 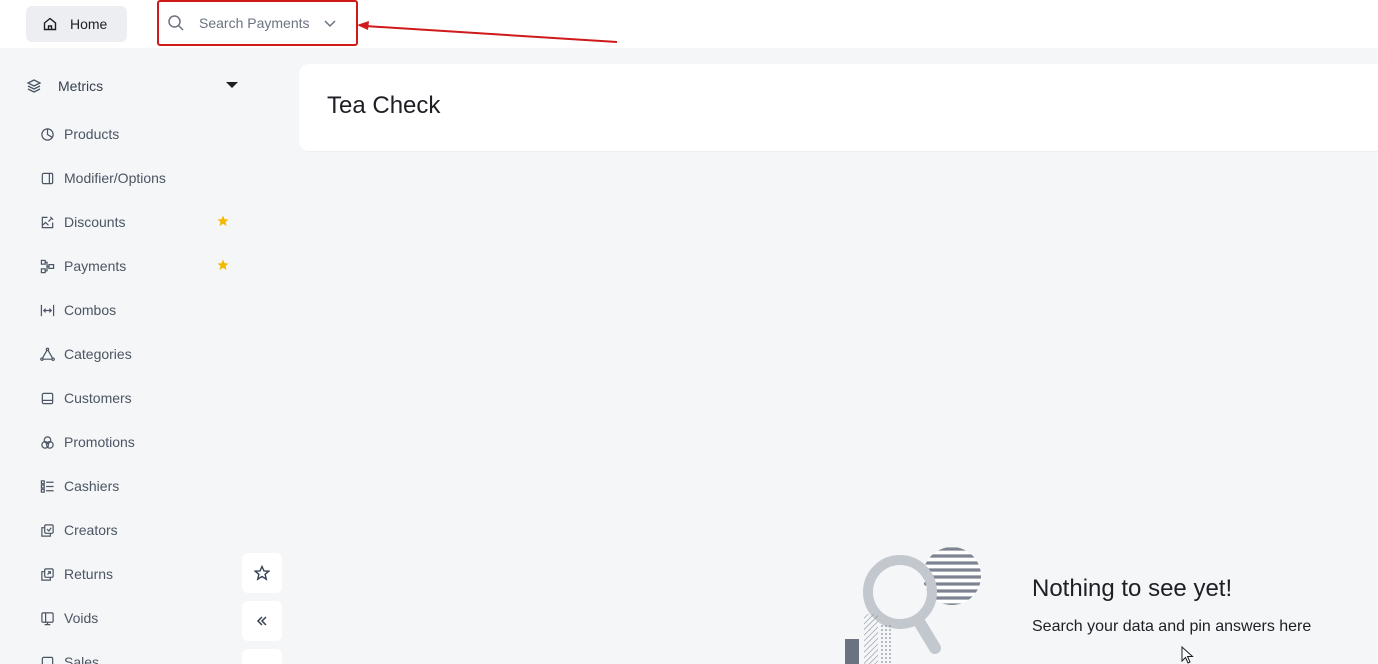 What do you see at coordinates (47, 574) in the screenshot?
I see `copy-return-icon` at bounding box center [47, 574].